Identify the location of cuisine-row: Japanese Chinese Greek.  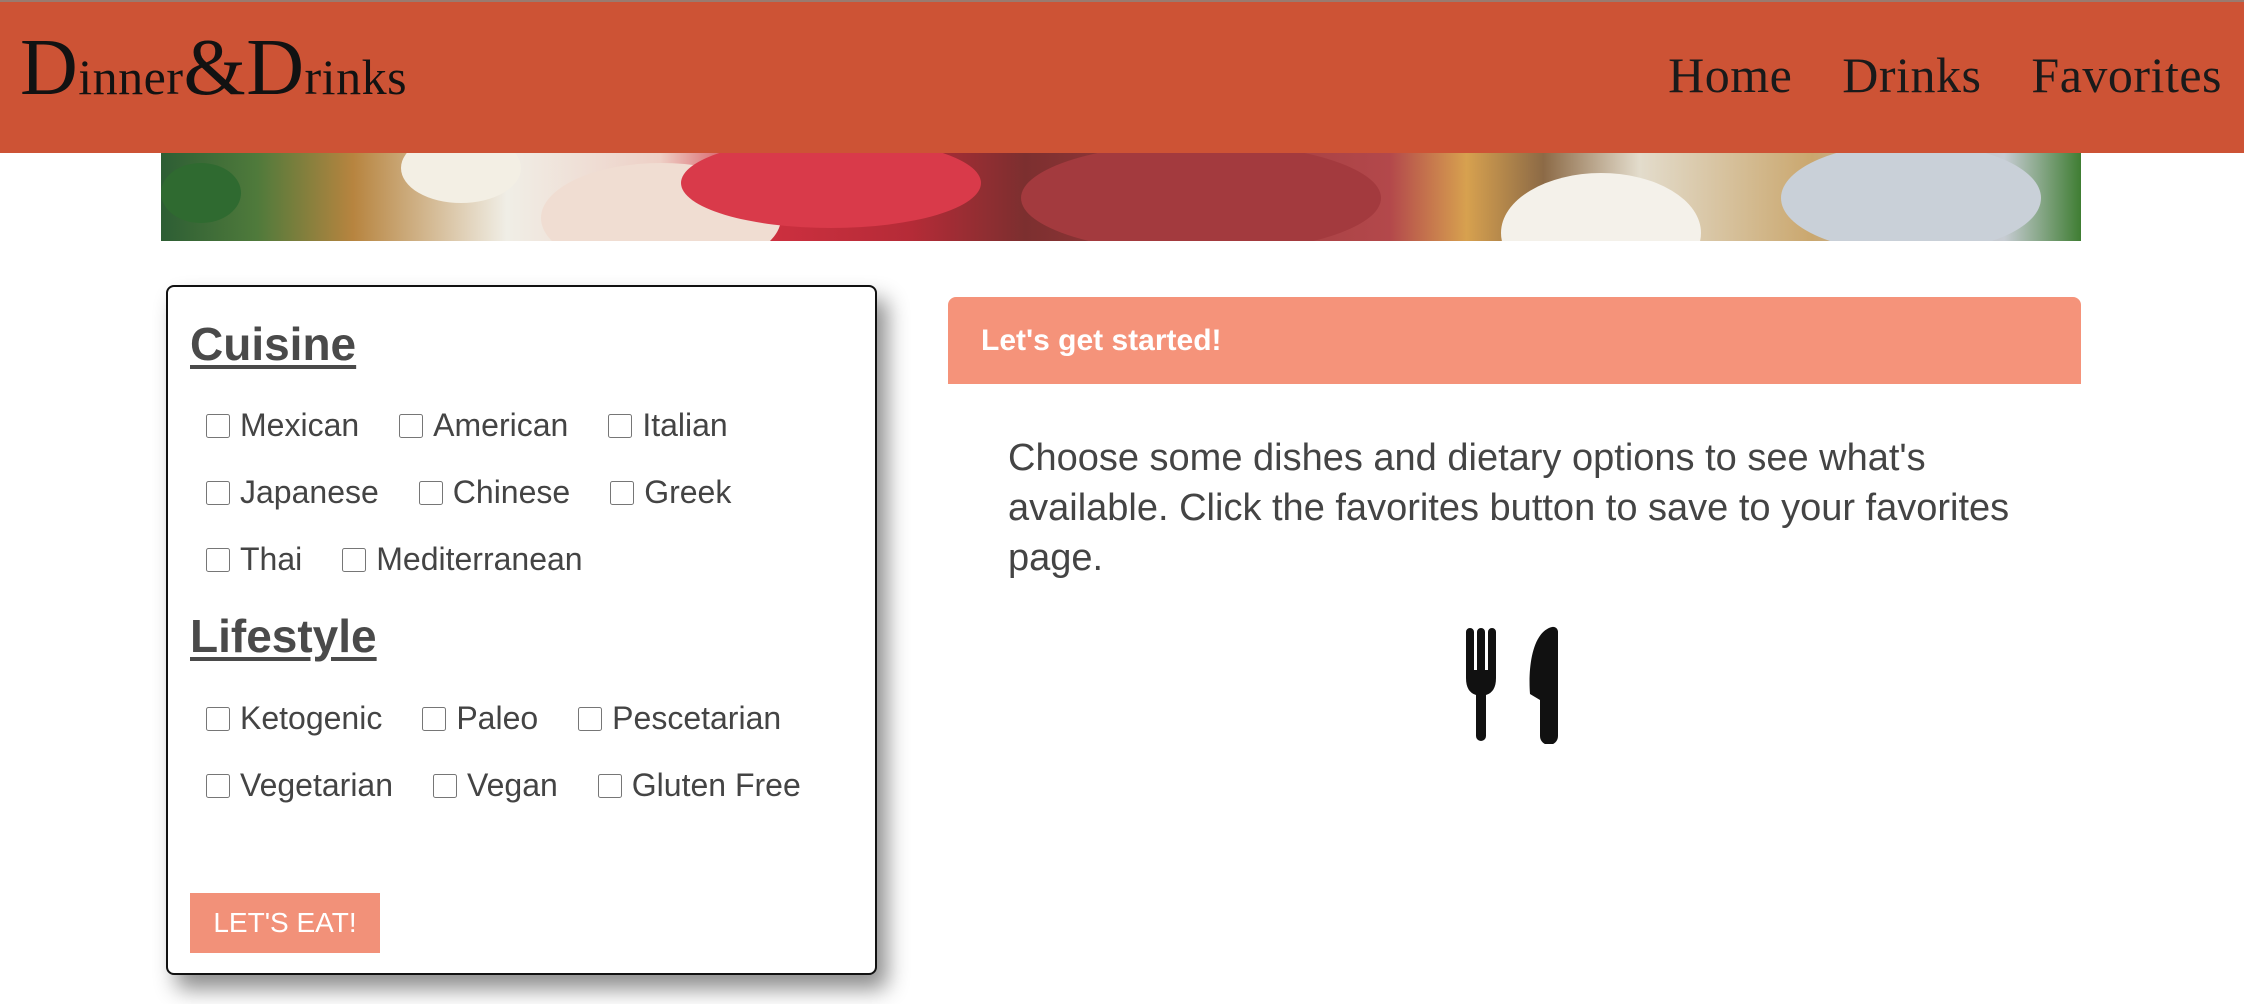
(488, 492).